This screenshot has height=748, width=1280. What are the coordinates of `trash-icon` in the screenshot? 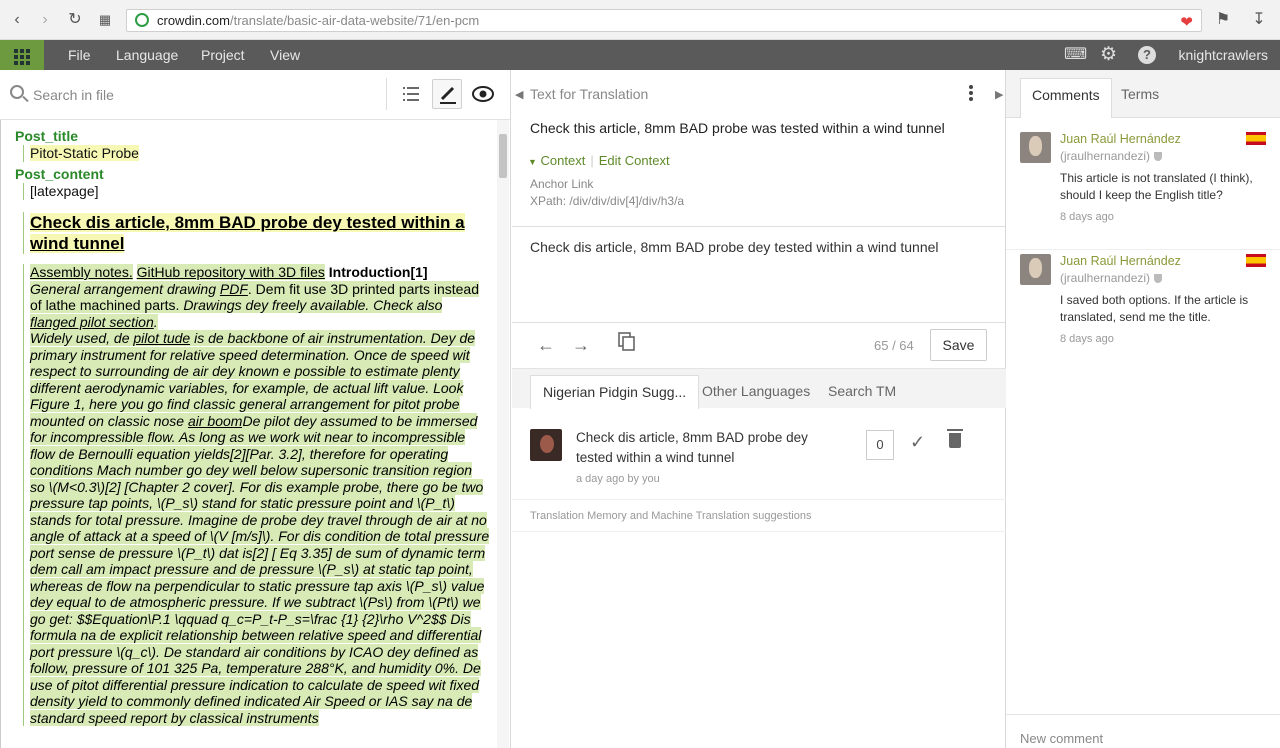 It's located at (955, 438).